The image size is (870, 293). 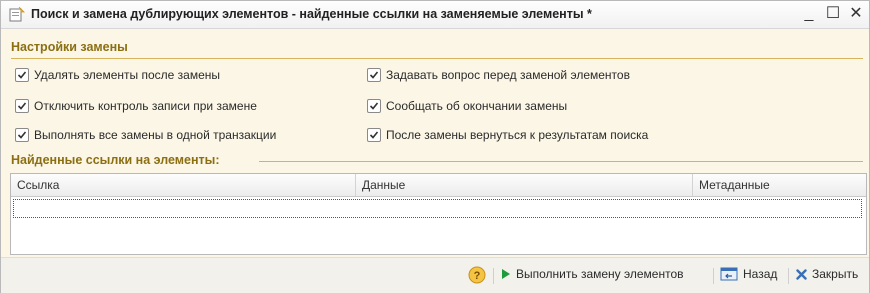 I want to click on settings-separator, so click(x=437, y=58).